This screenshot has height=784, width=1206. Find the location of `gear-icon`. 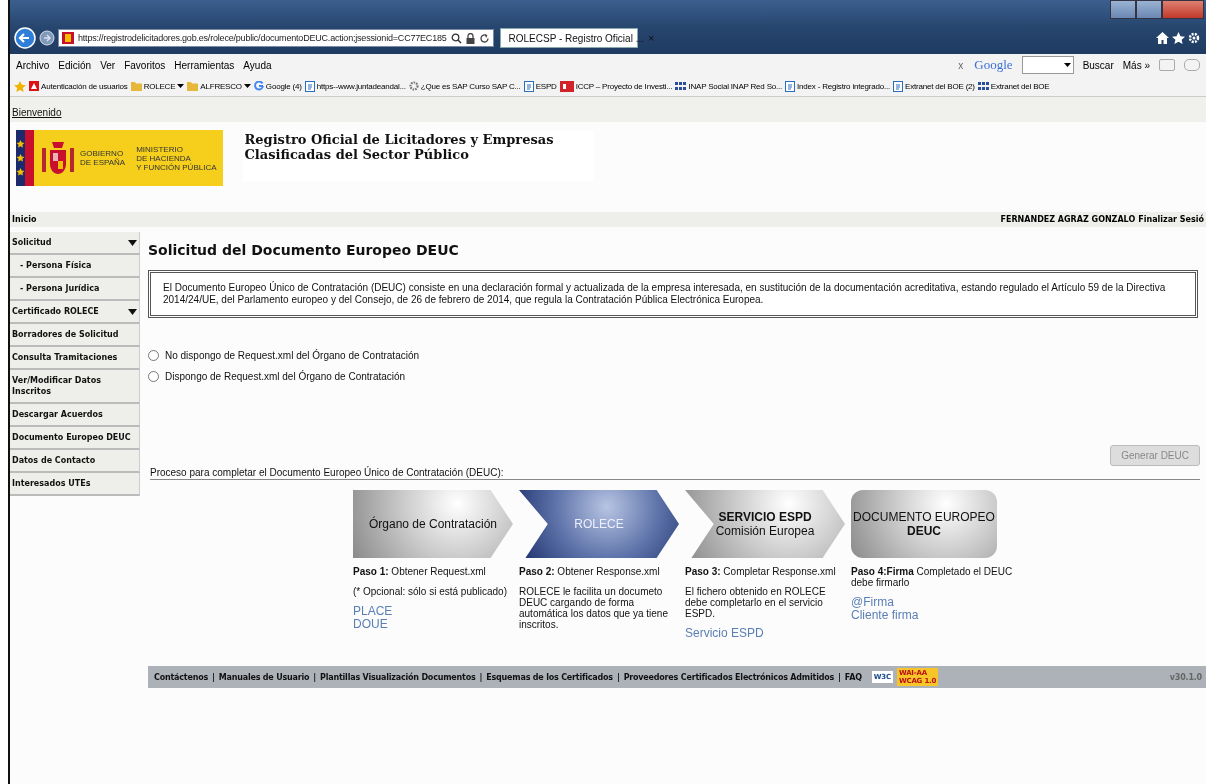

gear-icon is located at coordinates (413, 86).